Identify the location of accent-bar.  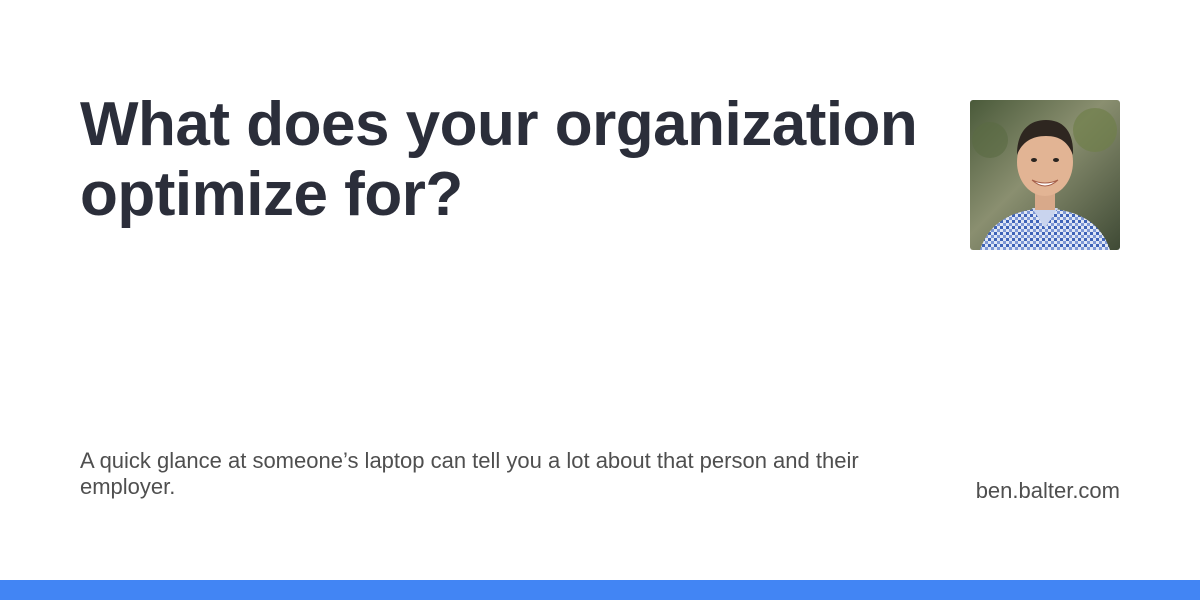
(600, 590).